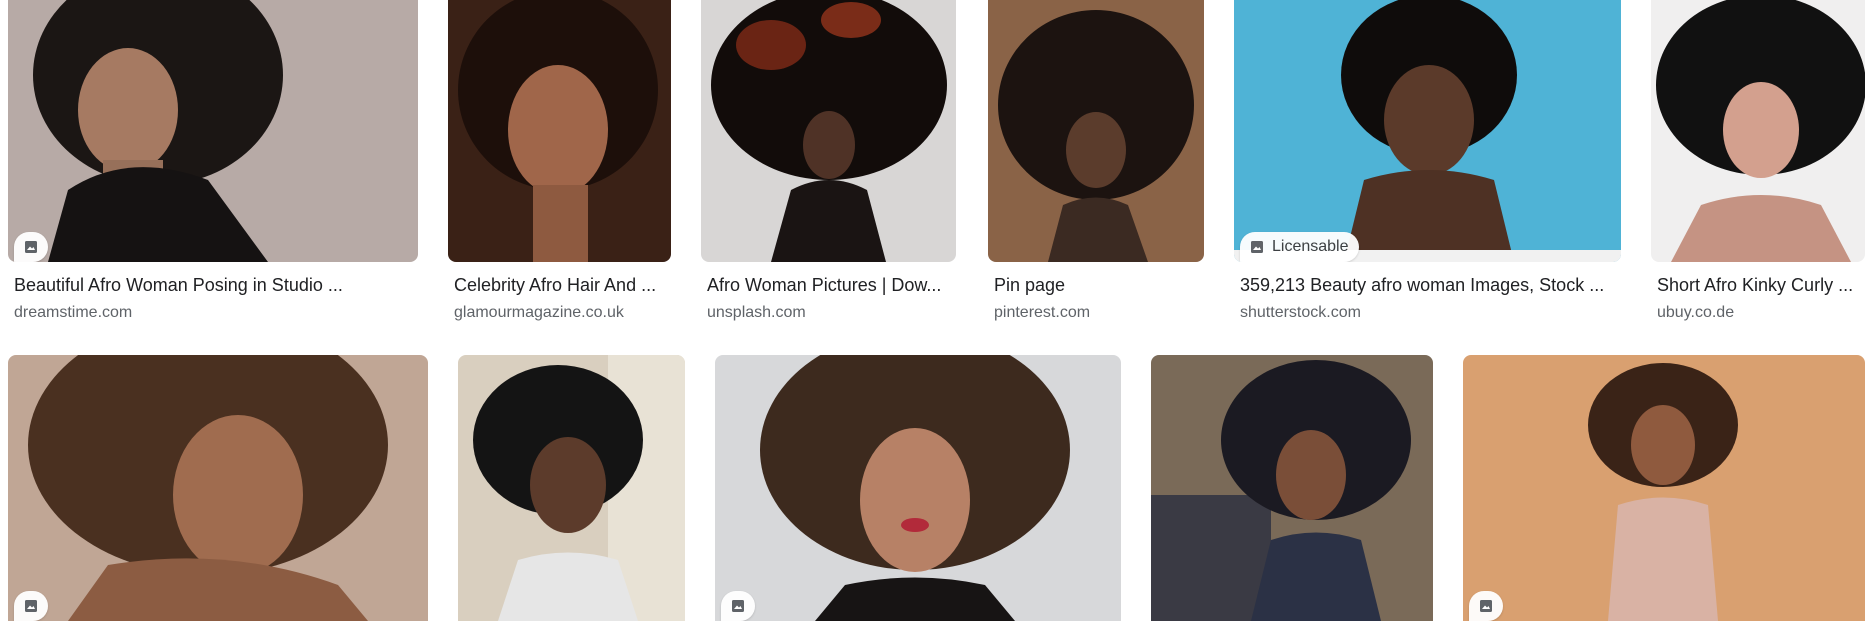  Describe the element at coordinates (1310, 246) in the screenshot. I see `licensable-label: Licensable` at that location.